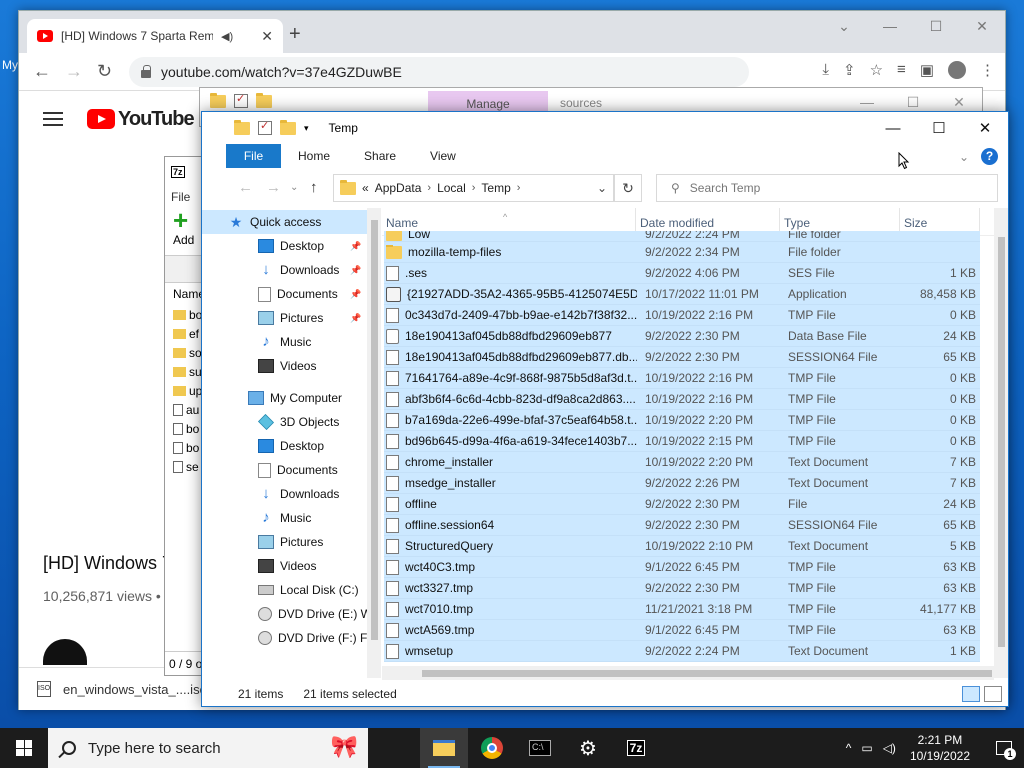 This screenshot has width=1024, height=768. Describe the element at coordinates (10, 65) in the screenshot. I see `desktop-icon-label: My` at that location.